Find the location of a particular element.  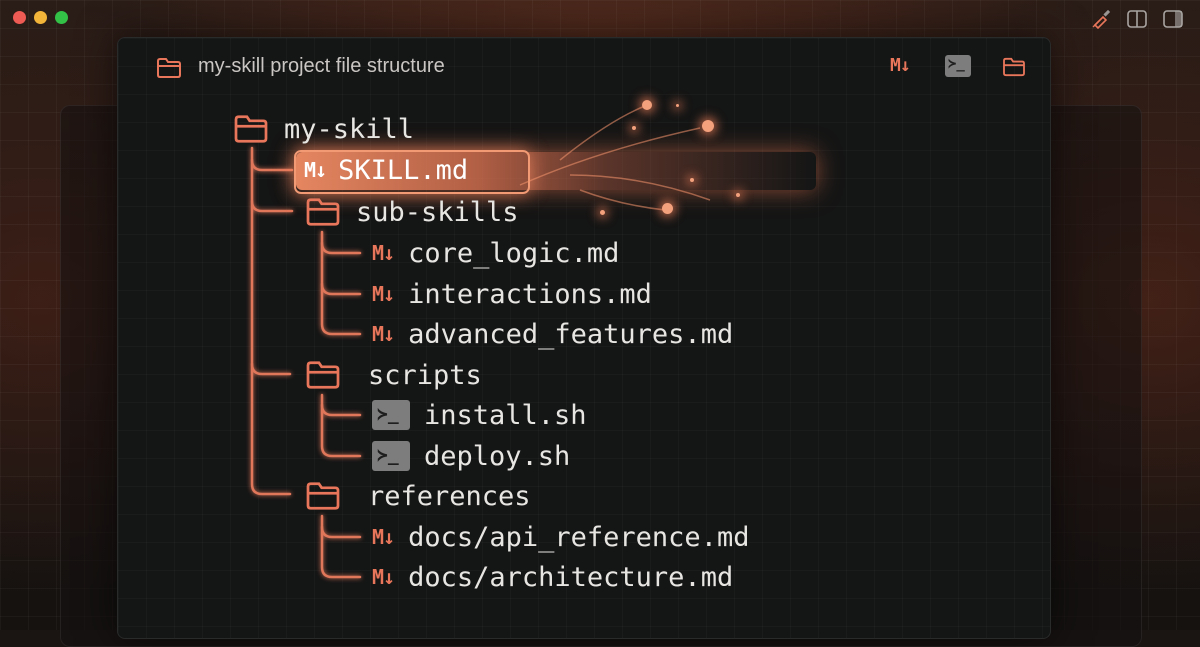

tree-item-label: references is located at coordinates (449, 496).